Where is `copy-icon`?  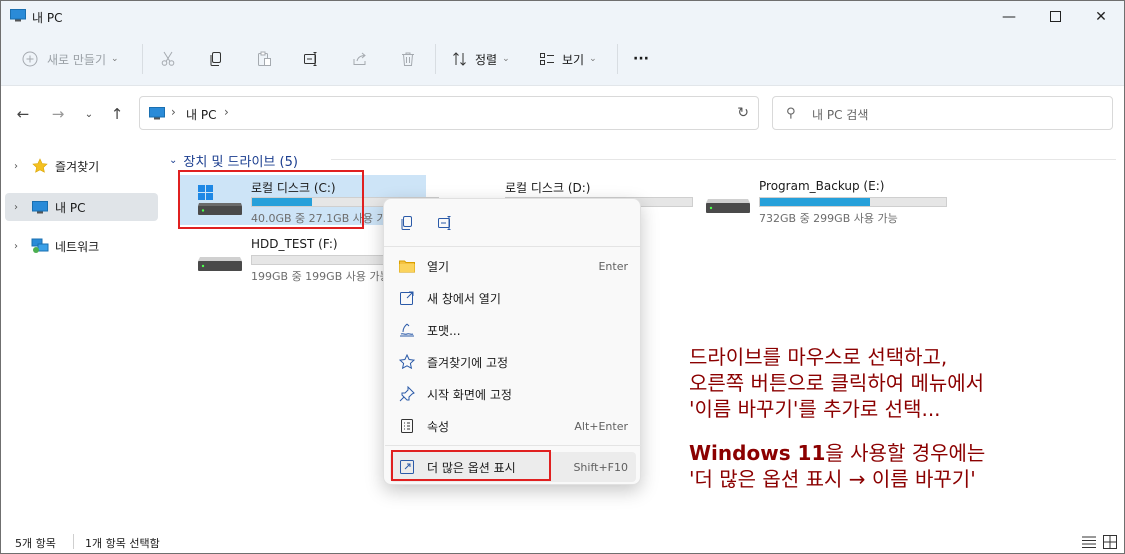
copy-icon is located at coordinates (406, 223).